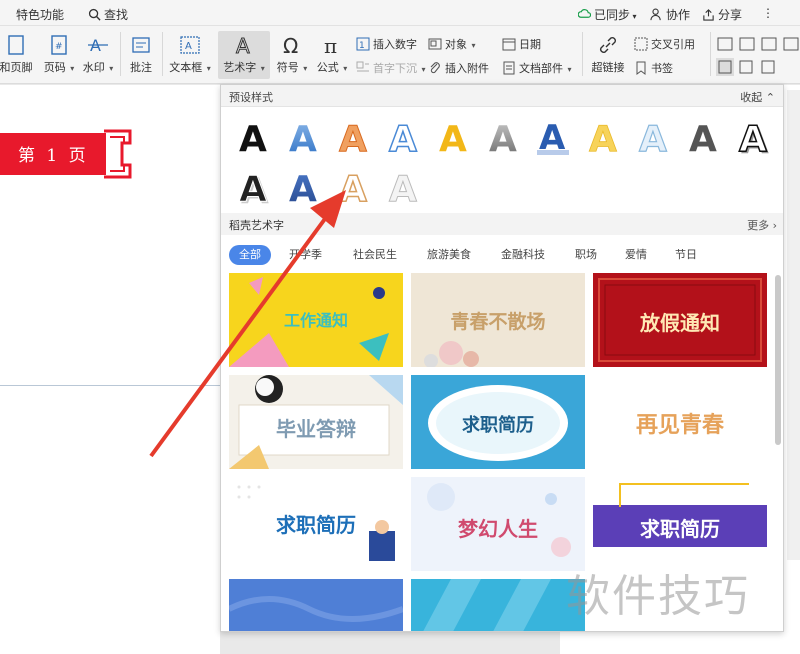 The image size is (800, 654). What do you see at coordinates (509, 68) in the screenshot?
I see `document-parts-icon` at bounding box center [509, 68].